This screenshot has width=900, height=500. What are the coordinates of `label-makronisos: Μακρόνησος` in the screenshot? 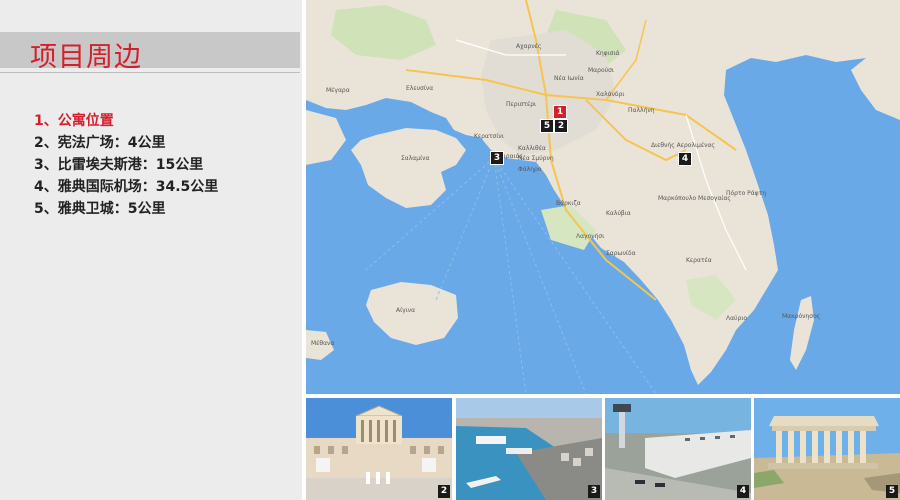 It's located at (801, 316).